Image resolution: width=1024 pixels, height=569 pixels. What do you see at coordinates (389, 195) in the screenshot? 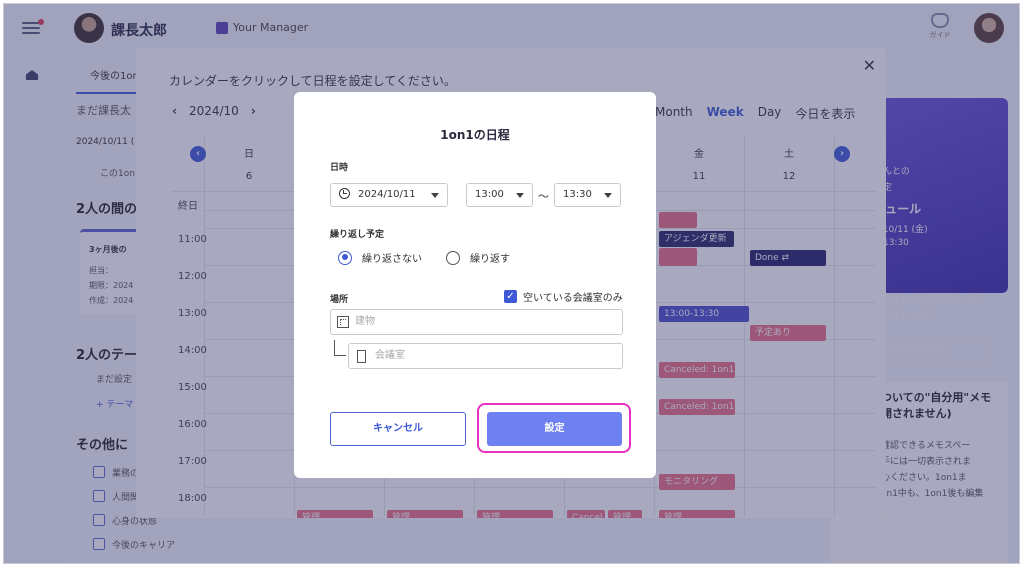
I see `date-select: 2024/10/11` at bounding box center [389, 195].